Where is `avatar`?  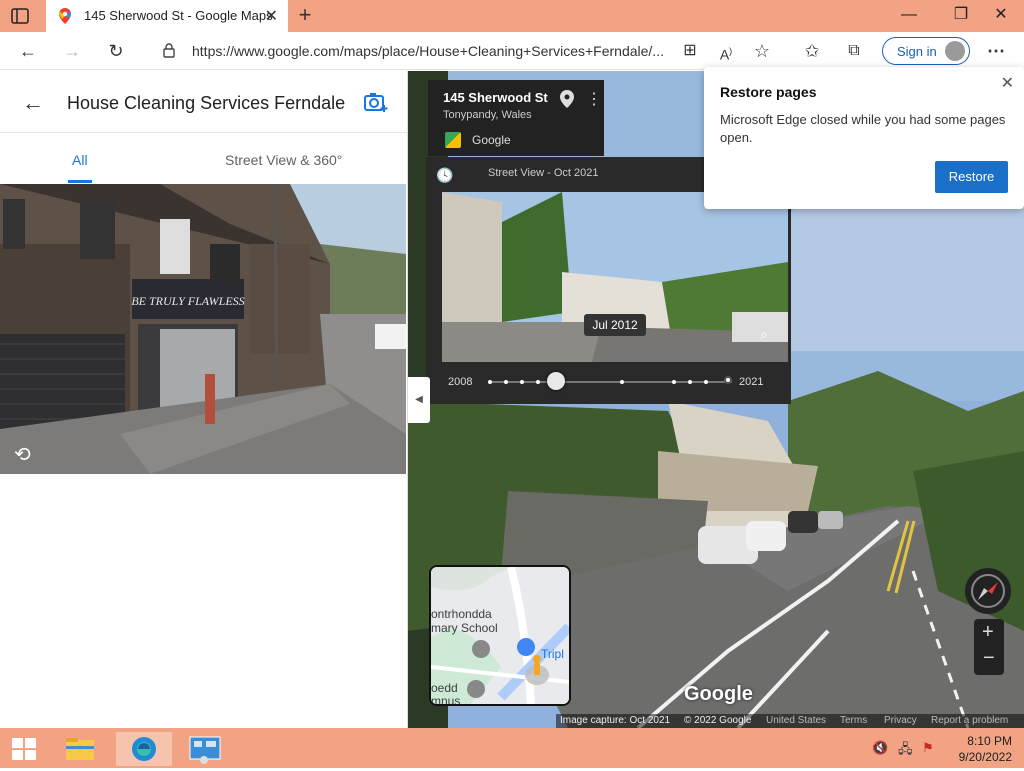
avatar is located at coordinates (955, 51).